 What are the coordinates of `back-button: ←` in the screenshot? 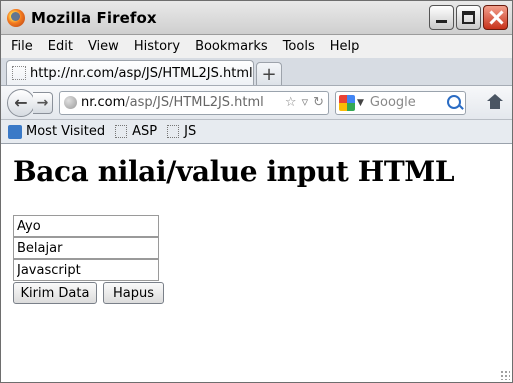 It's located at (21, 102).